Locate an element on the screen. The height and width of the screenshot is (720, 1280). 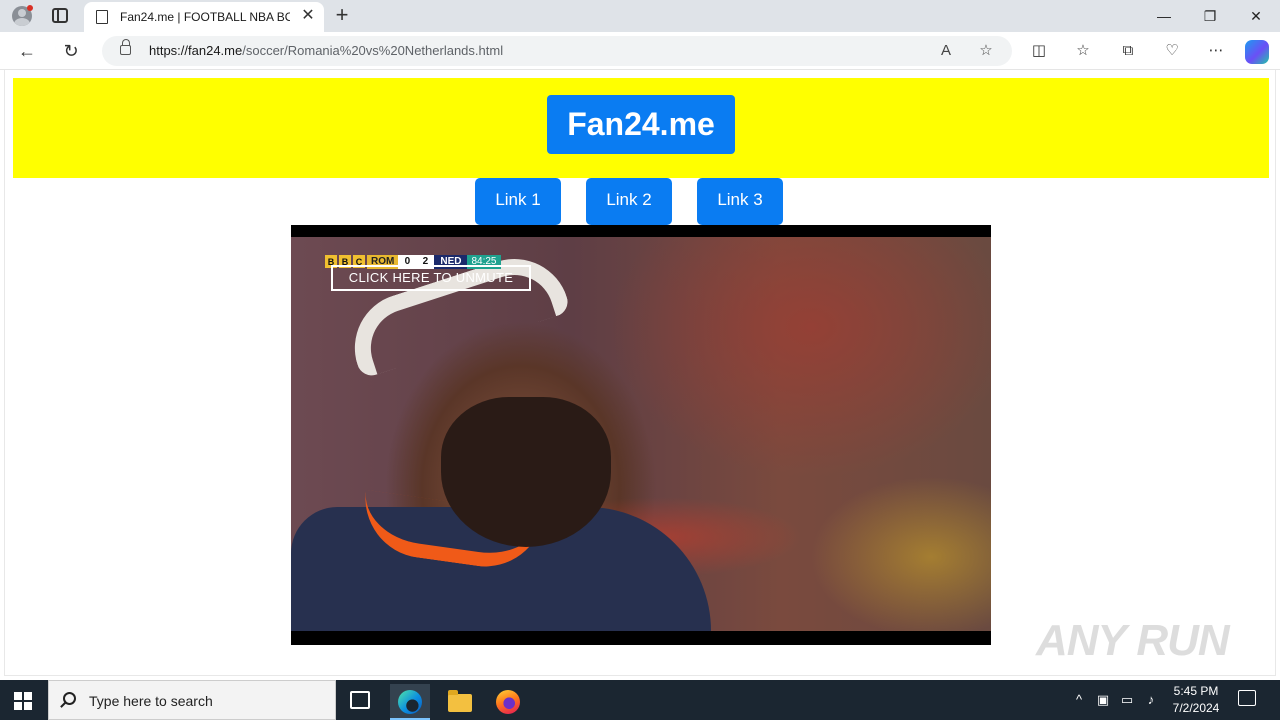
notifications-icon is located at coordinates (1247, 698).